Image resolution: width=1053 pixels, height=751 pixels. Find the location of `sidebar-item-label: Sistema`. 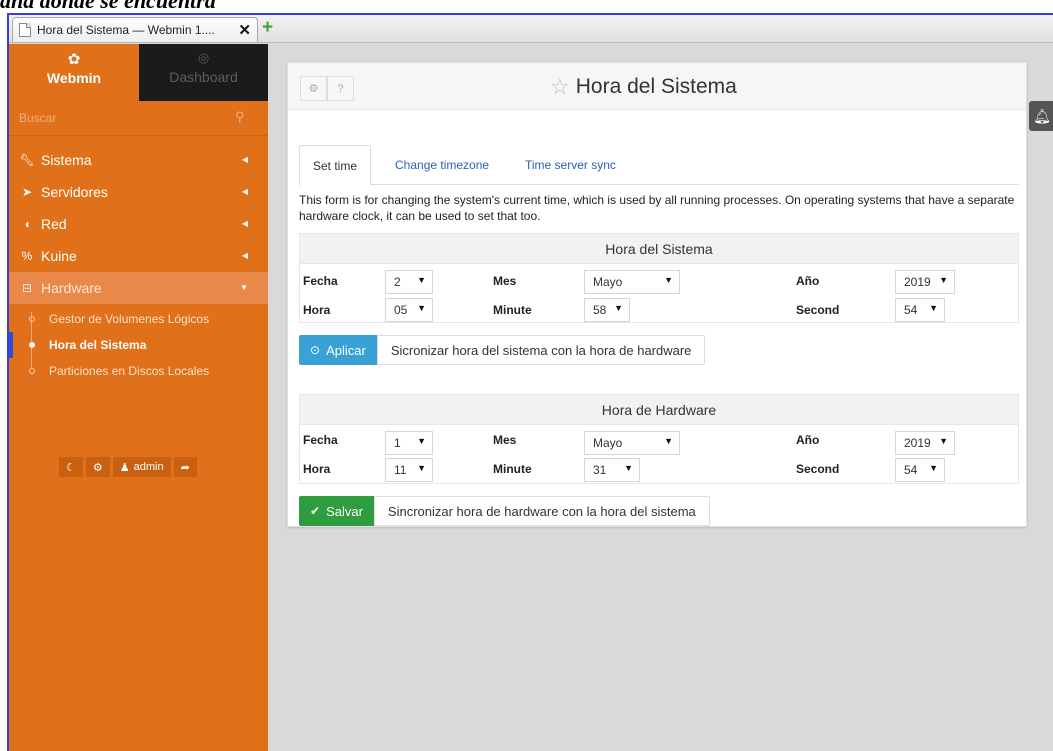

sidebar-item-label: Sistema is located at coordinates (66, 160).